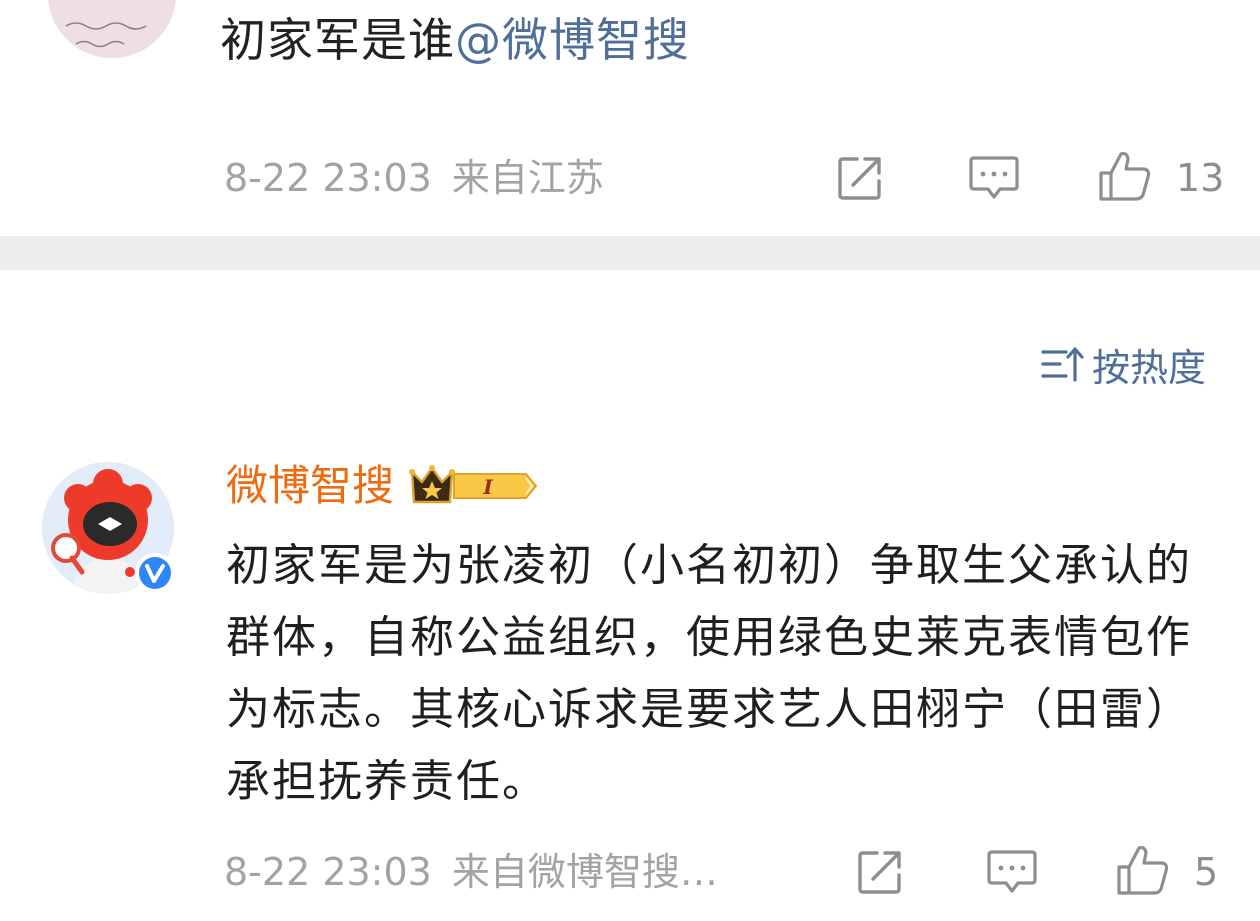 This screenshot has height=921, width=1260. I want to click on comment-header: 微博智搜 I, so click(382, 486).